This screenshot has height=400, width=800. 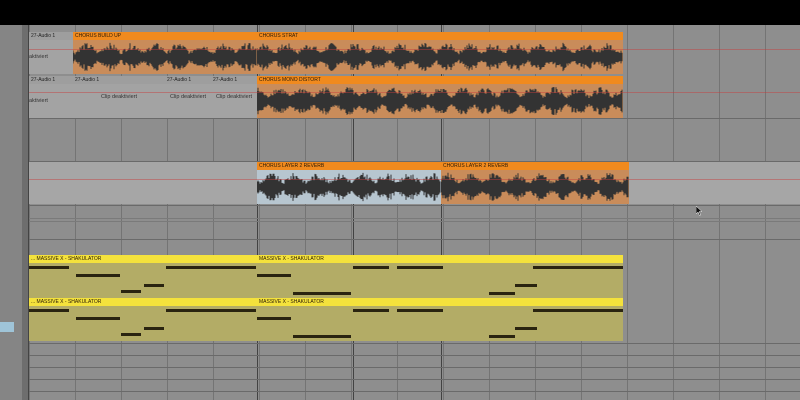 I want to click on clip-t2-deactivated-4: 27-Audio 1 Clip deaktiviert, so click(x=234, y=97).